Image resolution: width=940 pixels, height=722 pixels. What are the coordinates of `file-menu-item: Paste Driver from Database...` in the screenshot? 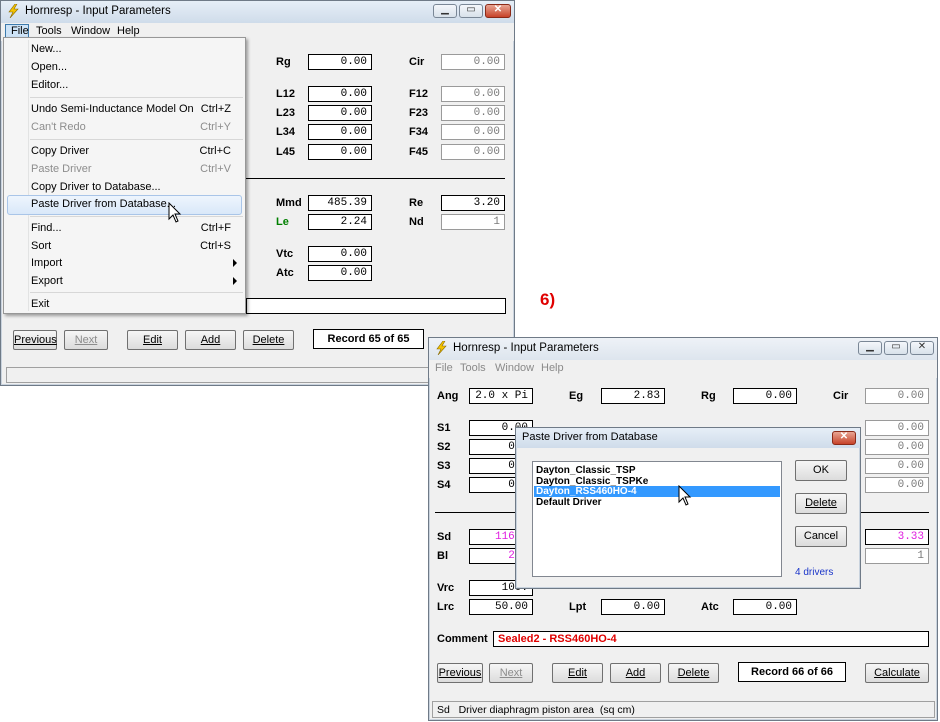 It's located at (124, 205).